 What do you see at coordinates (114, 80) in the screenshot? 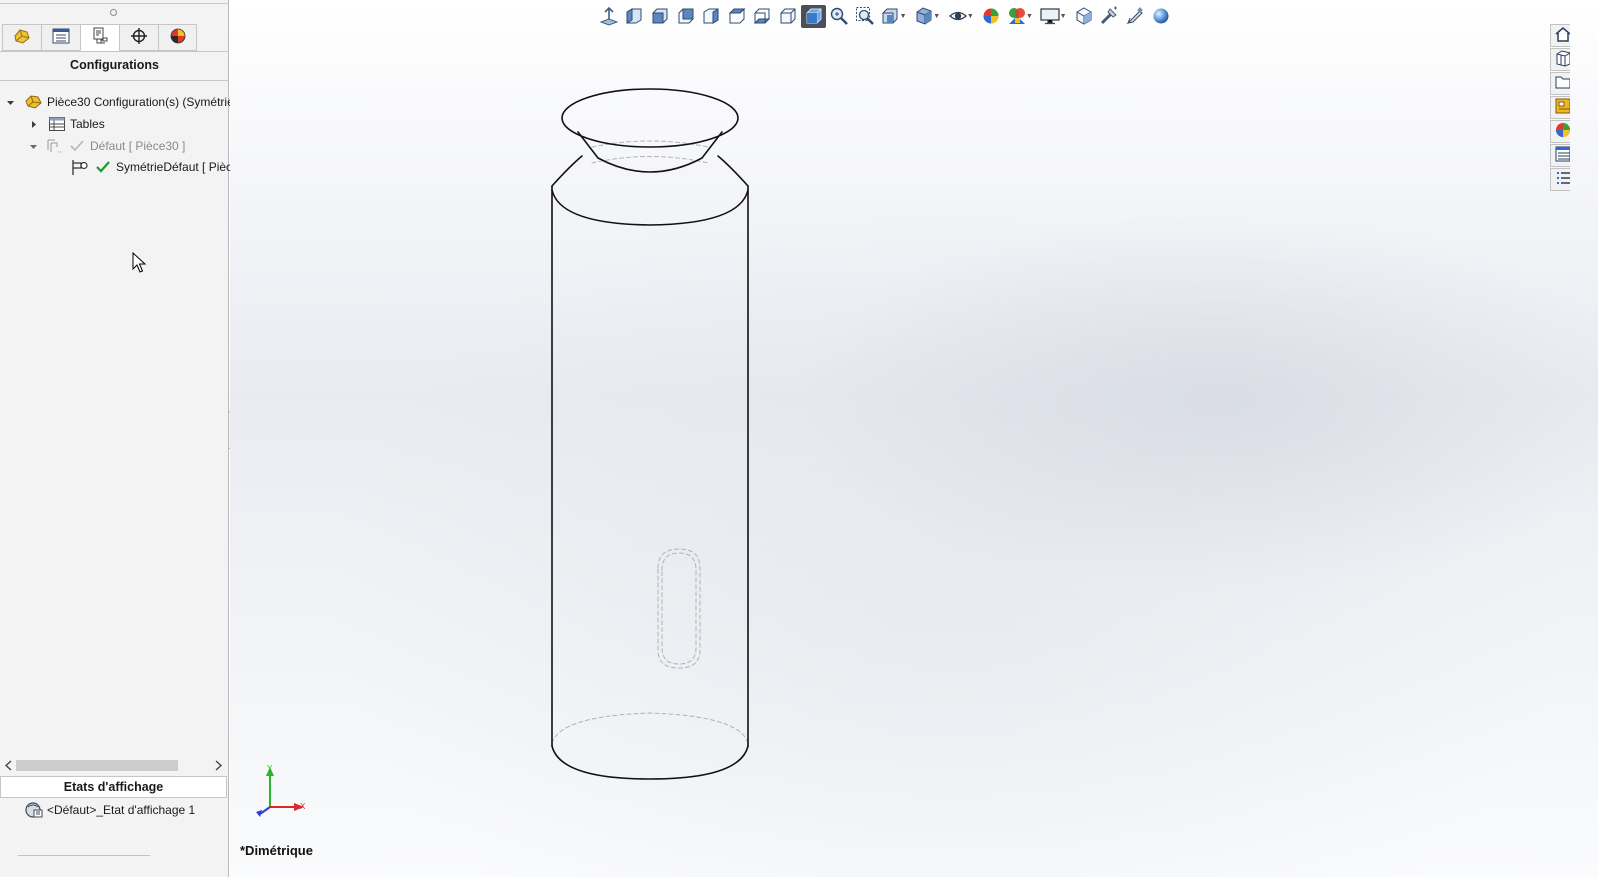
I see `title-divider` at bounding box center [114, 80].